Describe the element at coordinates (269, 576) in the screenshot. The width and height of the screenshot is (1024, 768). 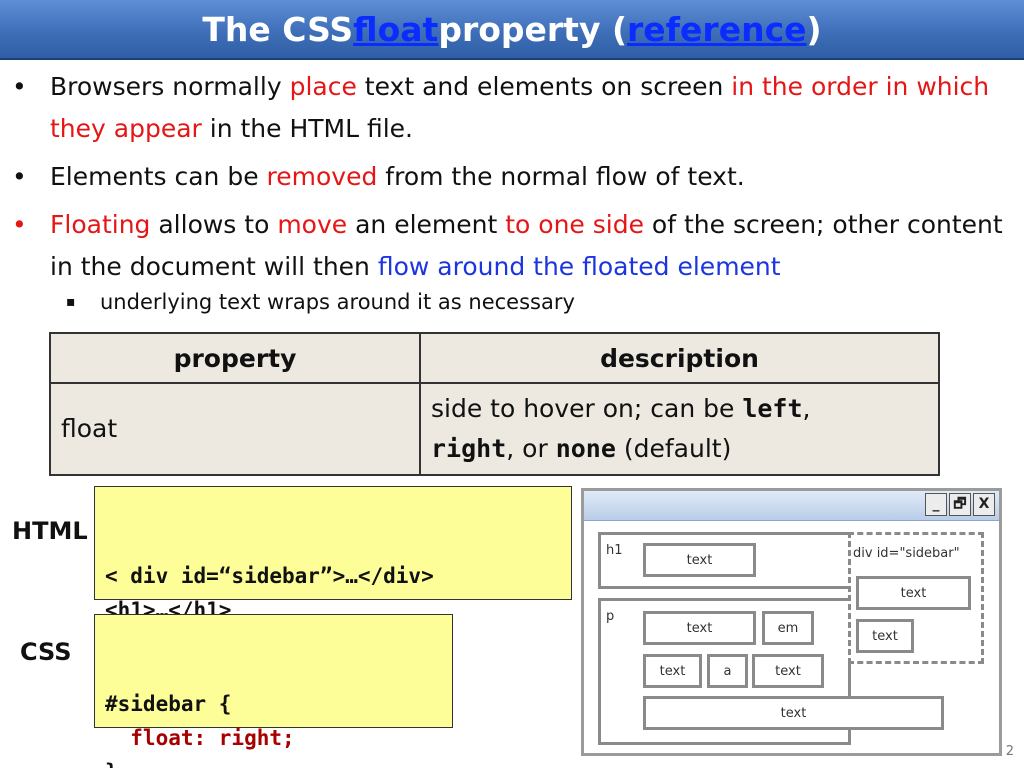
I see `code-line: < div id=“sidebar”>…</div>` at that location.